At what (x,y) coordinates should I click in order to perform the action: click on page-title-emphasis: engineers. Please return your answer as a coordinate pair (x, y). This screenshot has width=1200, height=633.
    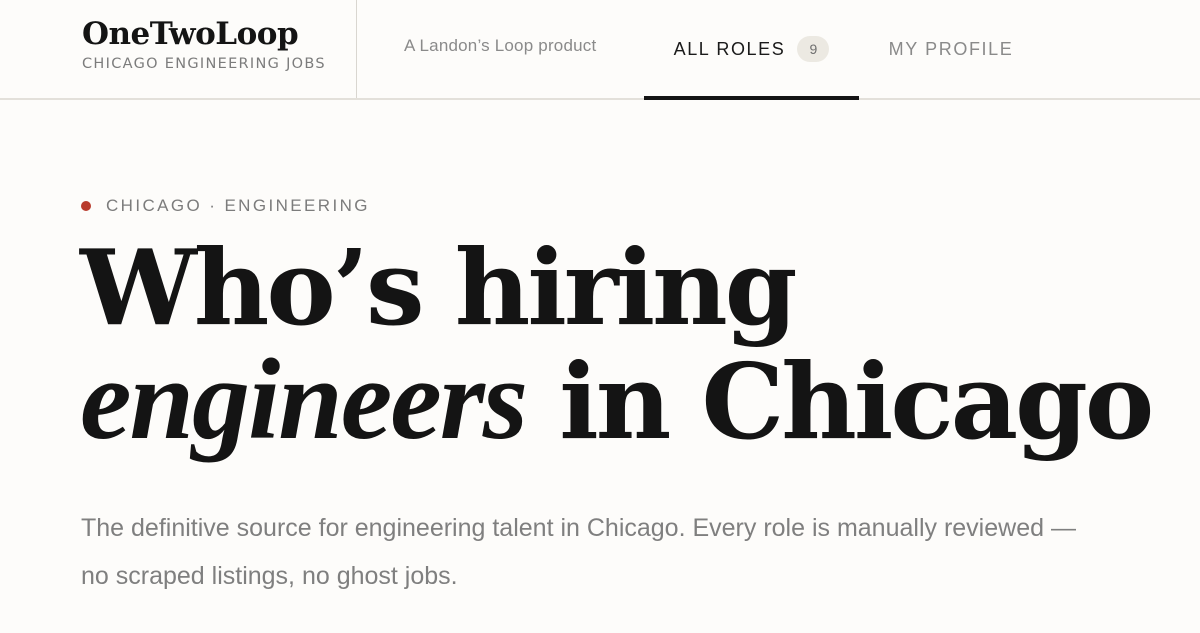
    Looking at the image, I should click on (304, 400).